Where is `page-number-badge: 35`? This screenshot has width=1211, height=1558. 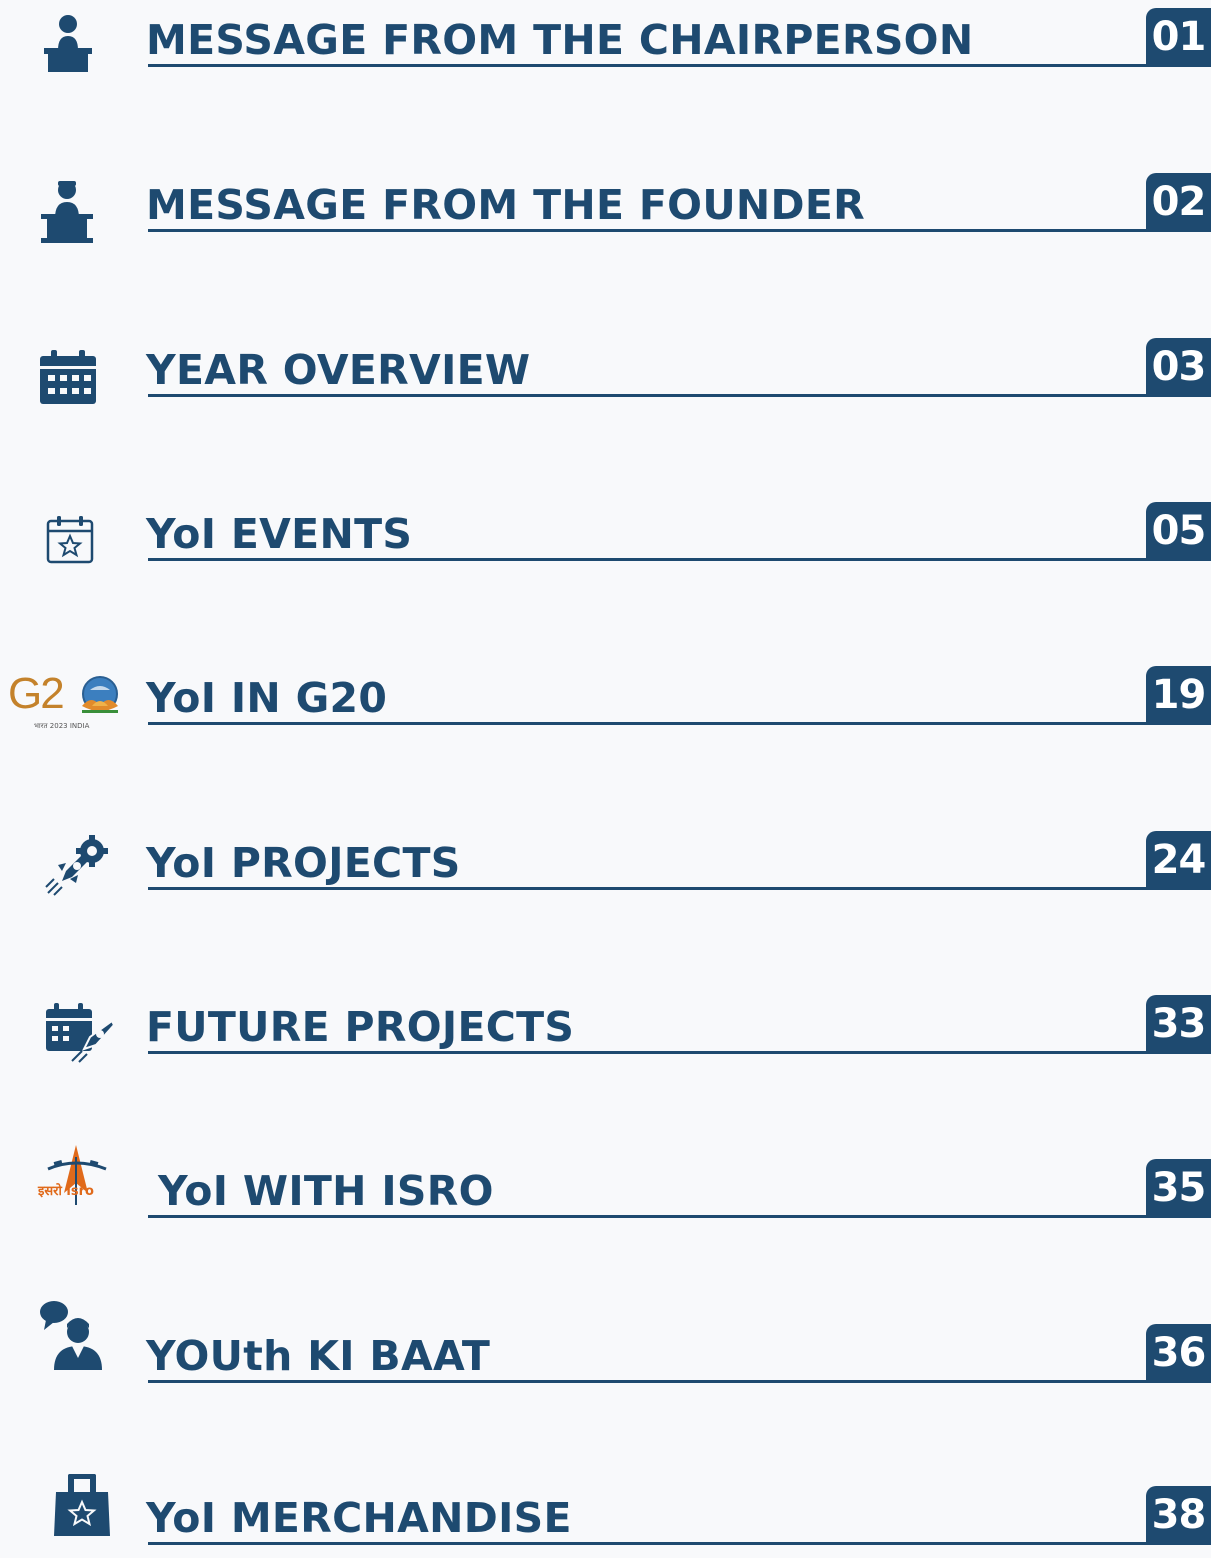
page-number-badge: 35 is located at coordinates (1178, 1188).